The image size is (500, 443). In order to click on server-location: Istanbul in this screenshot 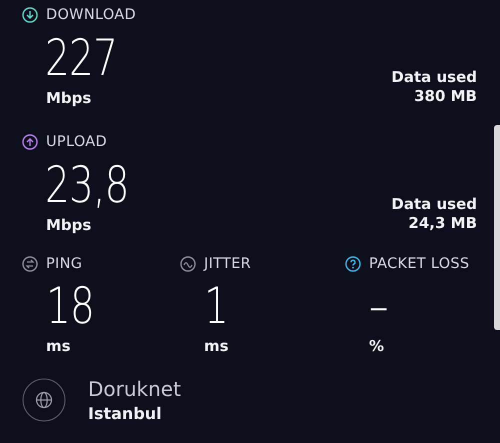, I will do `click(125, 413)`.